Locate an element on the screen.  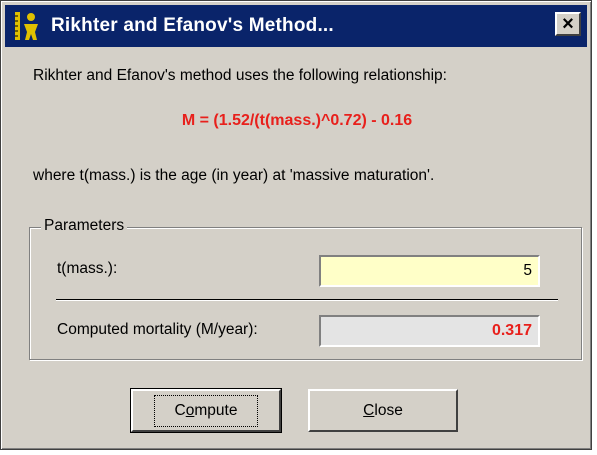
compute-button: Compute is located at coordinates (206, 410).